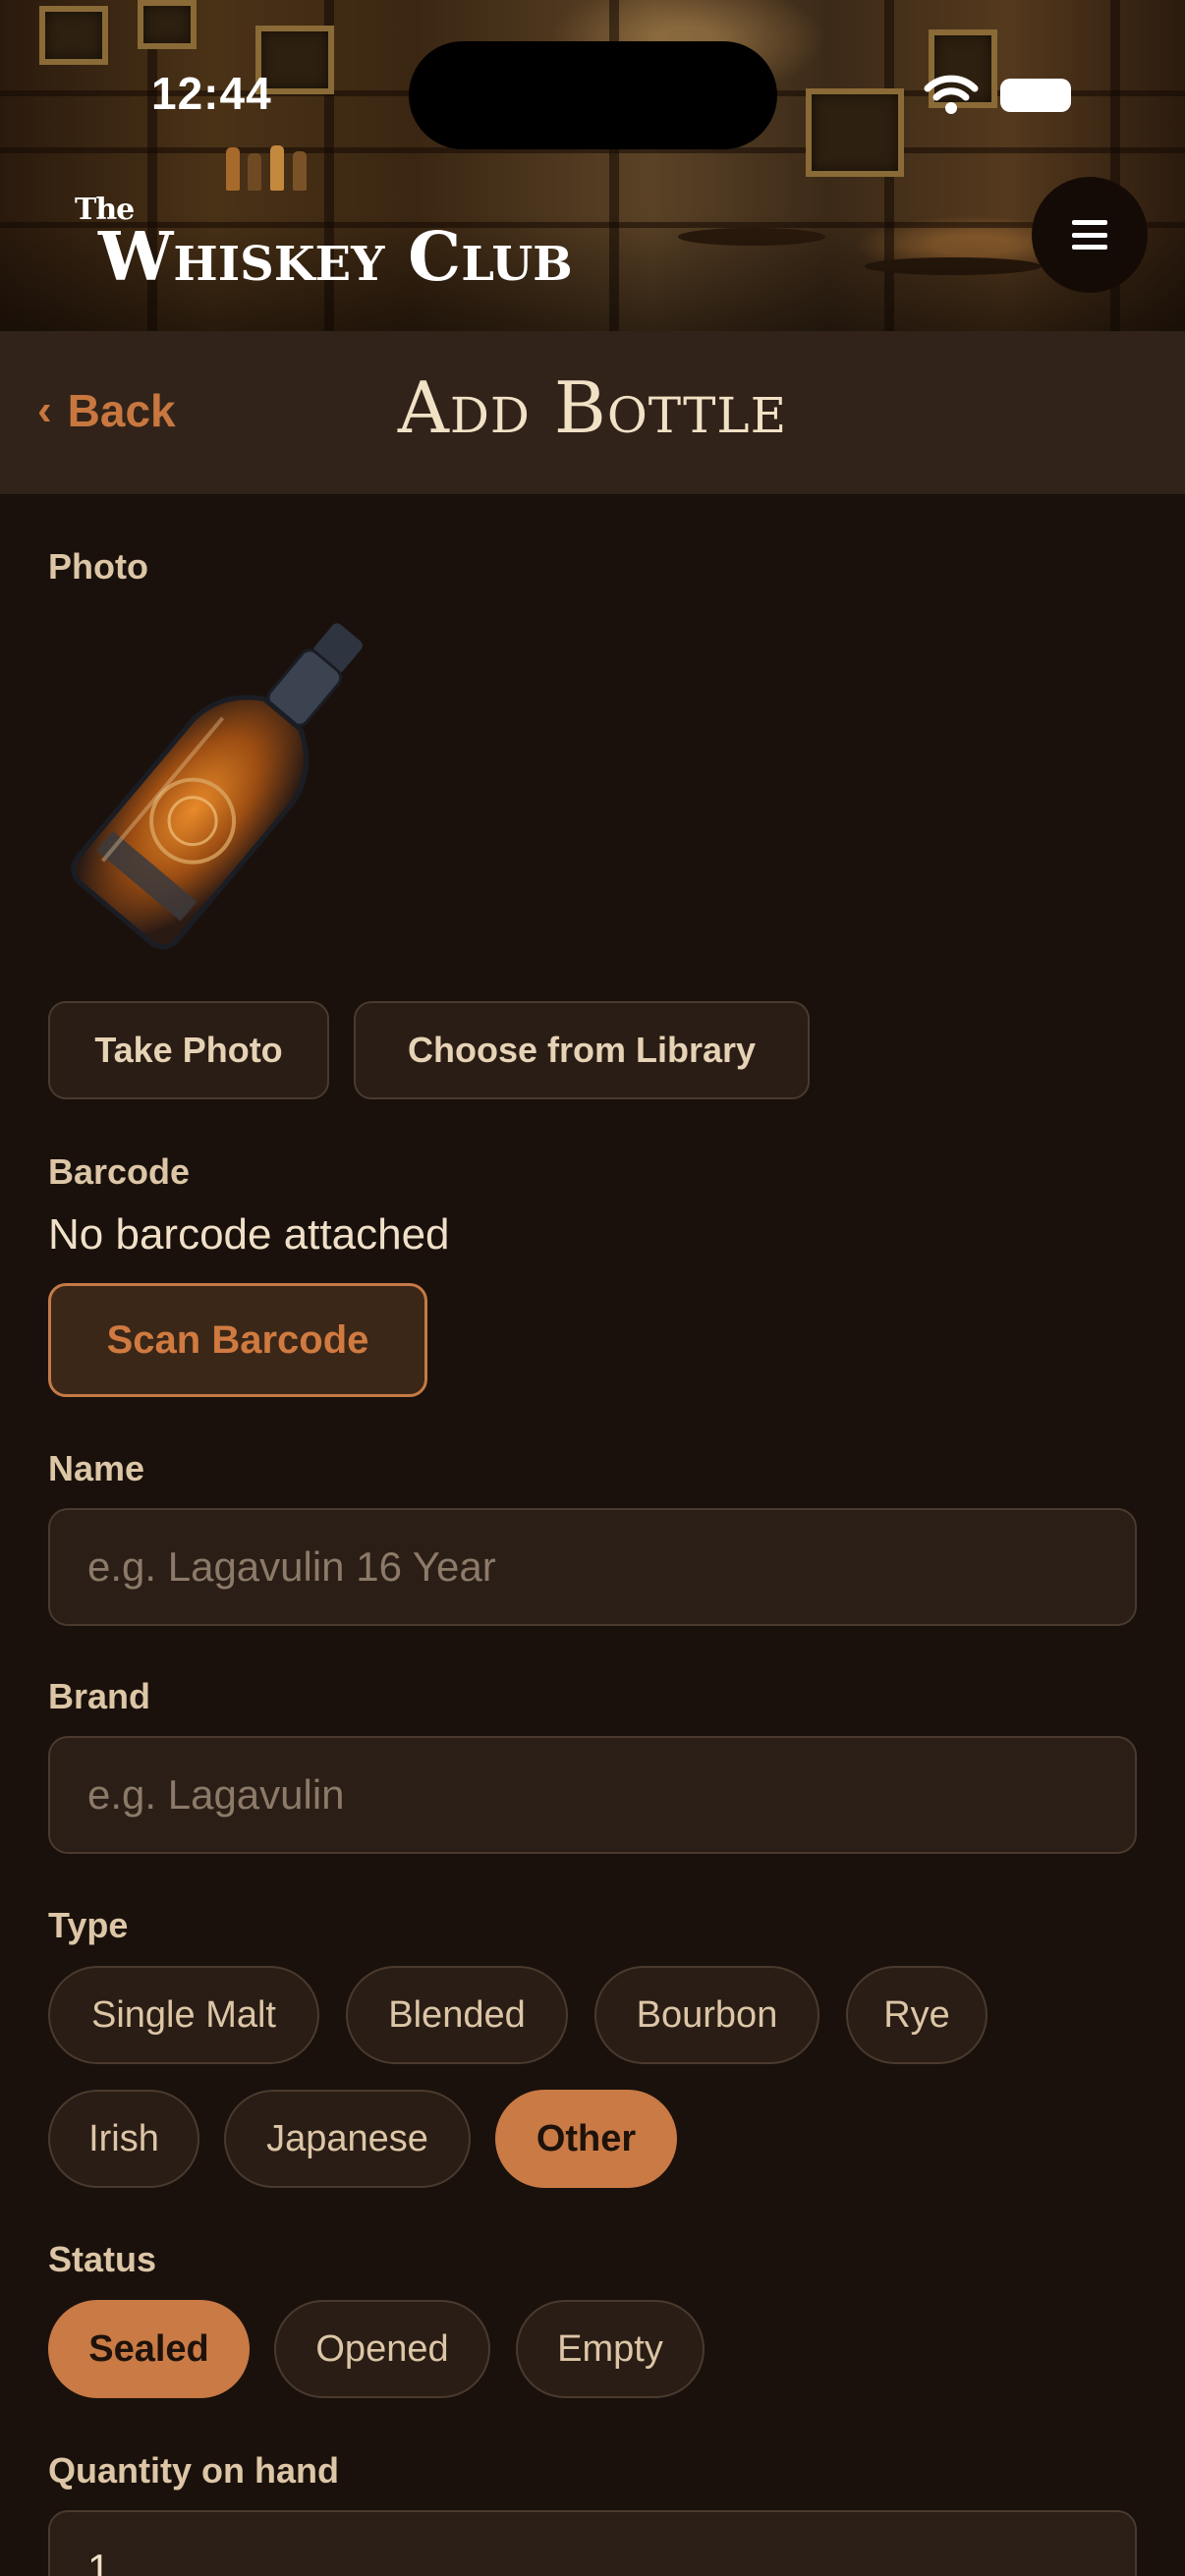 This screenshot has width=1185, height=2576. I want to click on status-chip-empty: Empty, so click(610, 2349).